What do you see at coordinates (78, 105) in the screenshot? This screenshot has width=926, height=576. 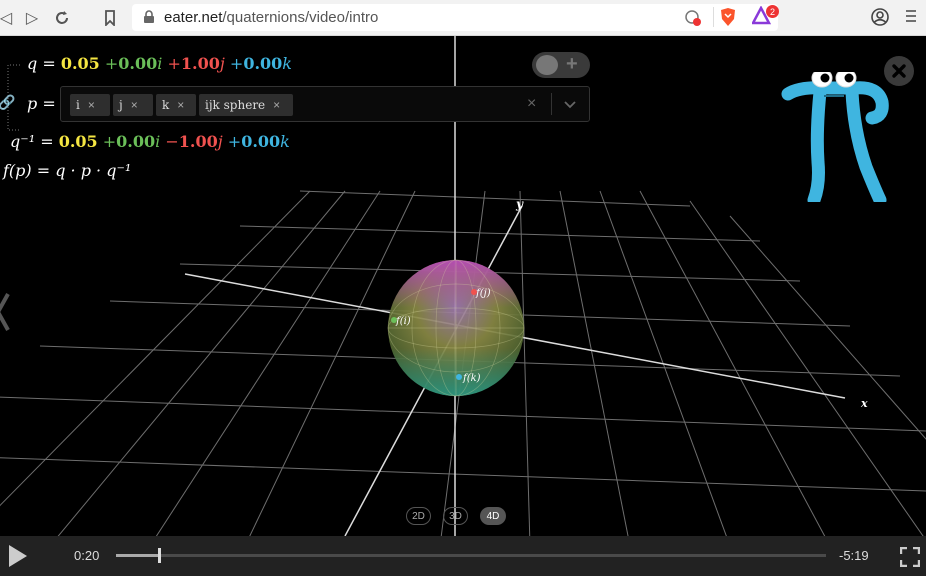 I see `chip-i-label: i` at bounding box center [78, 105].